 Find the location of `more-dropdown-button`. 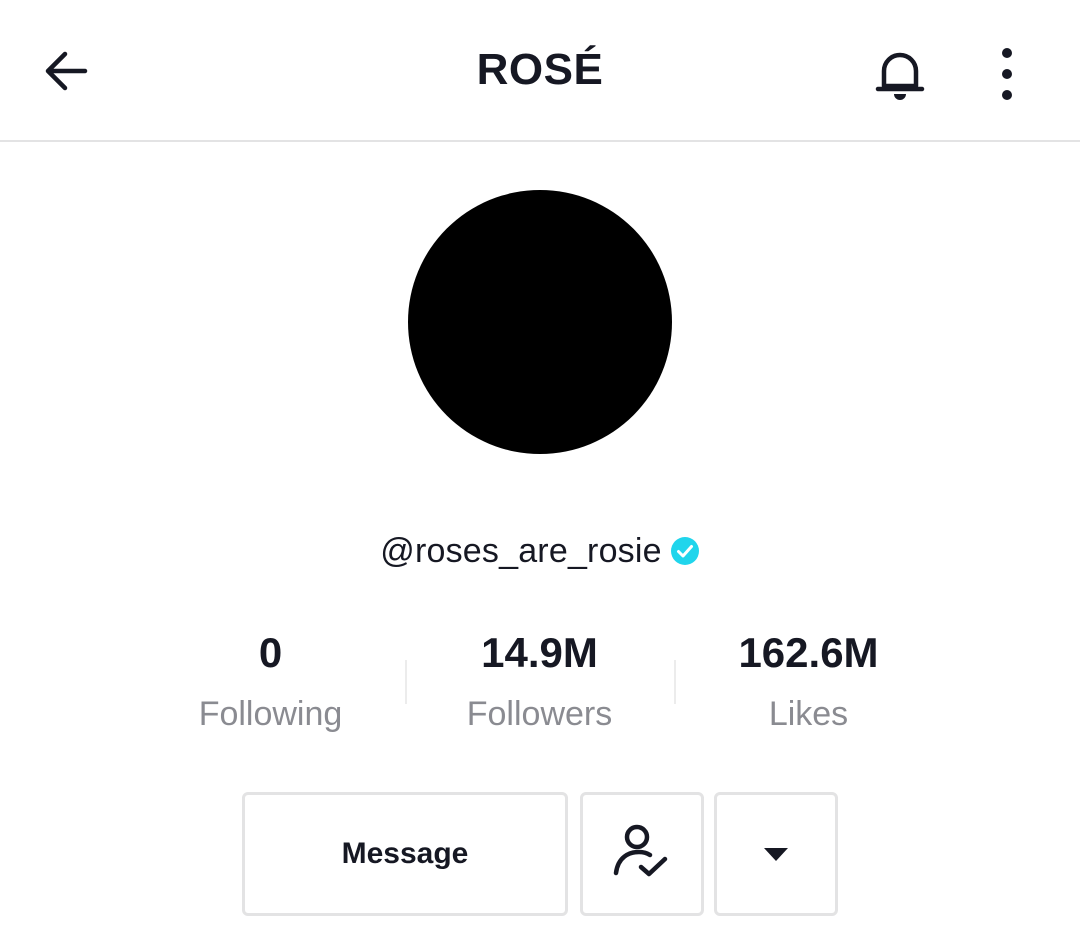

more-dropdown-button is located at coordinates (776, 854).